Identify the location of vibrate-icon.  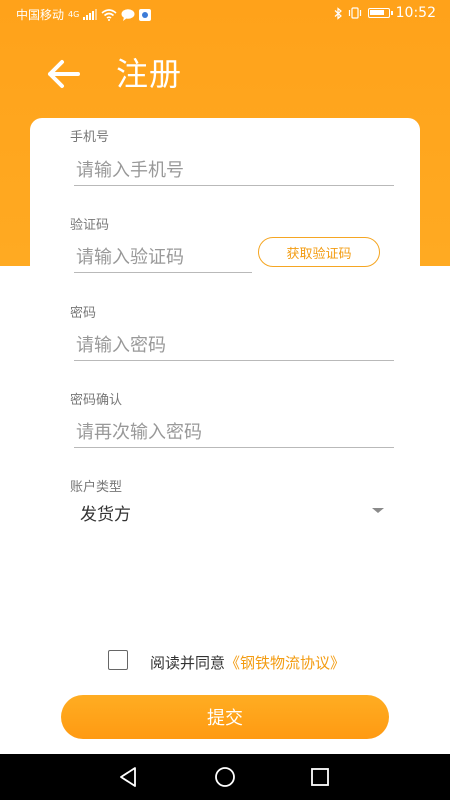
(354, 13).